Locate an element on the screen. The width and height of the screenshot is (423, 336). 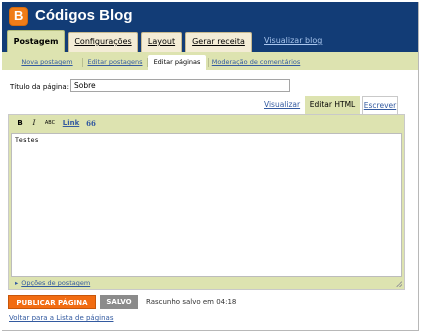
subtab-nova-postagem: Nova postagem is located at coordinates (47, 62).